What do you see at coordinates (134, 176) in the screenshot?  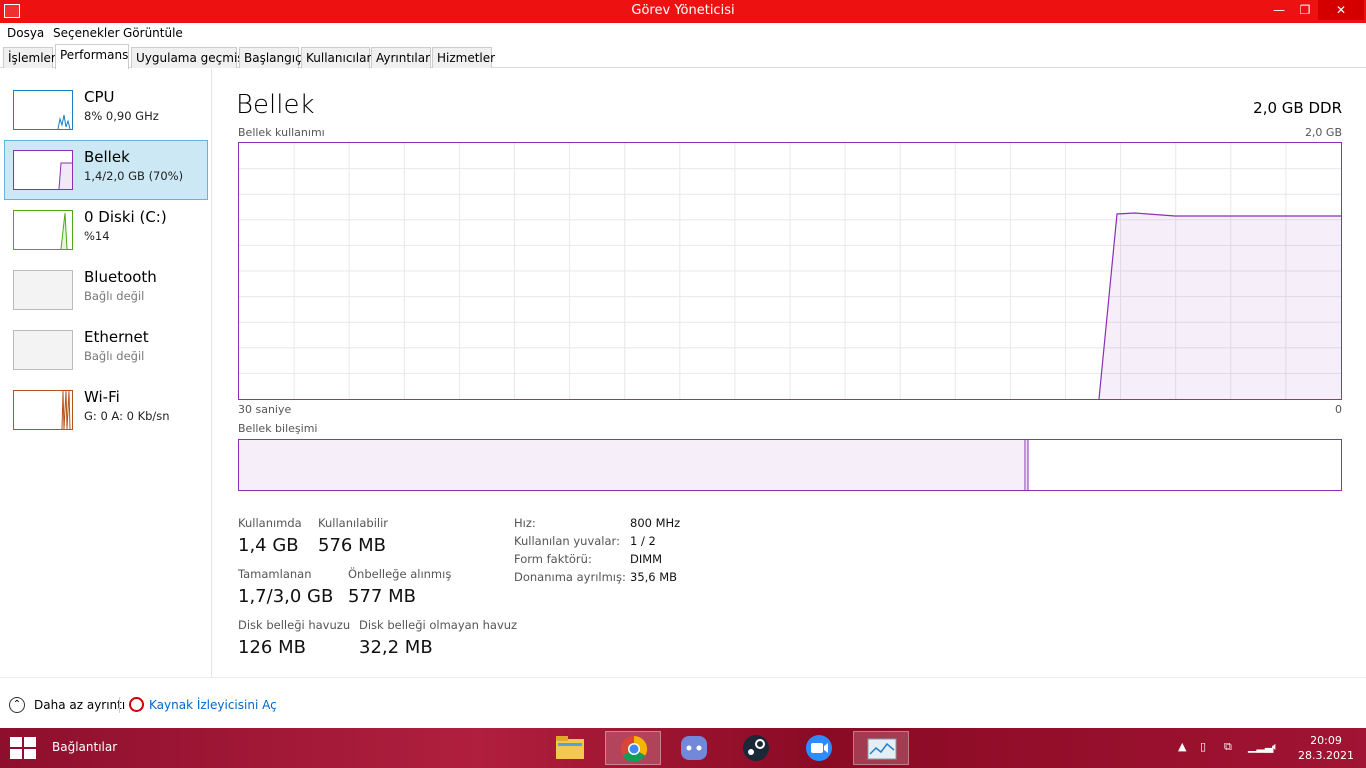 I see `sidebar-item-sub: 1,4/2,0 GB (70%)` at bounding box center [134, 176].